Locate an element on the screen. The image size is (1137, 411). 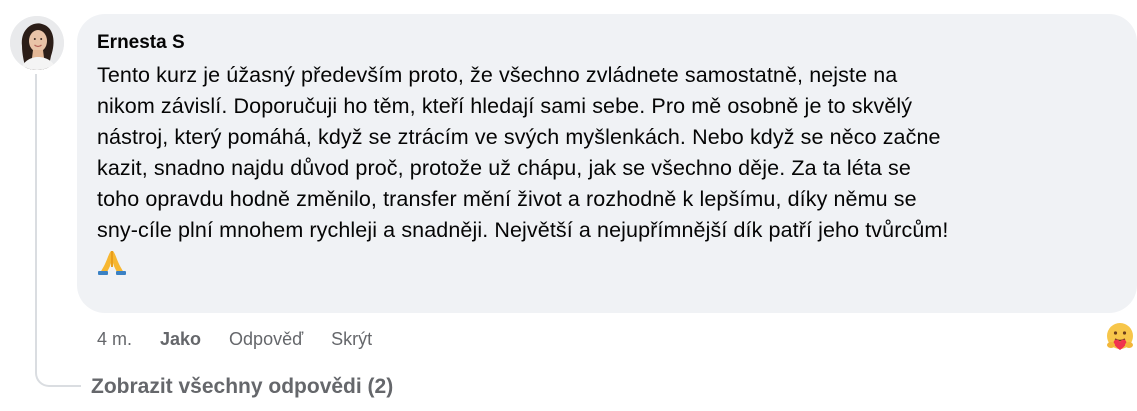
author-name: Ernesta S is located at coordinates (141, 42).